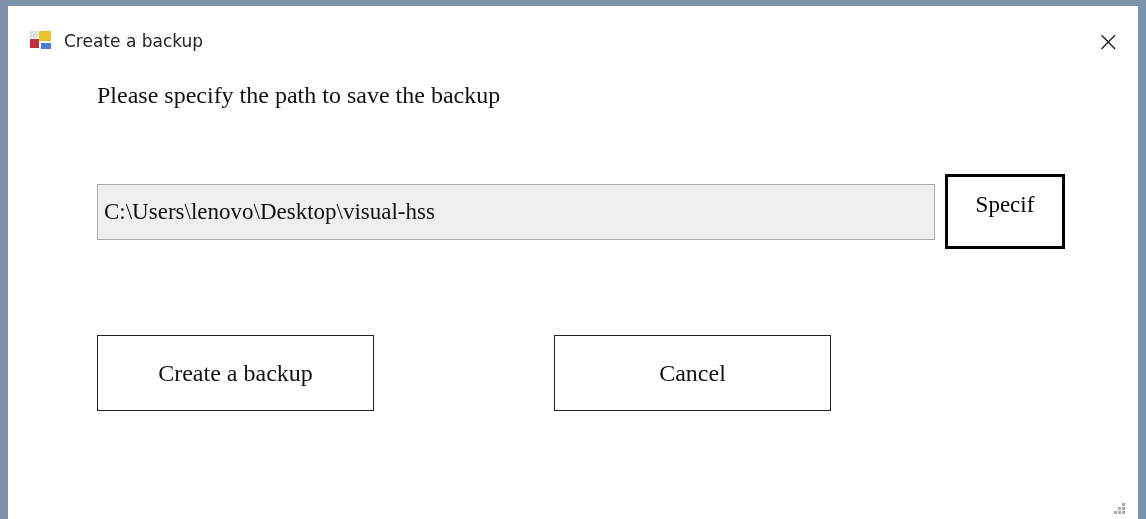 The image size is (1146, 519). What do you see at coordinates (134, 41) in the screenshot?
I see `window-title: Create a backup` at bounding box center [134, 41].